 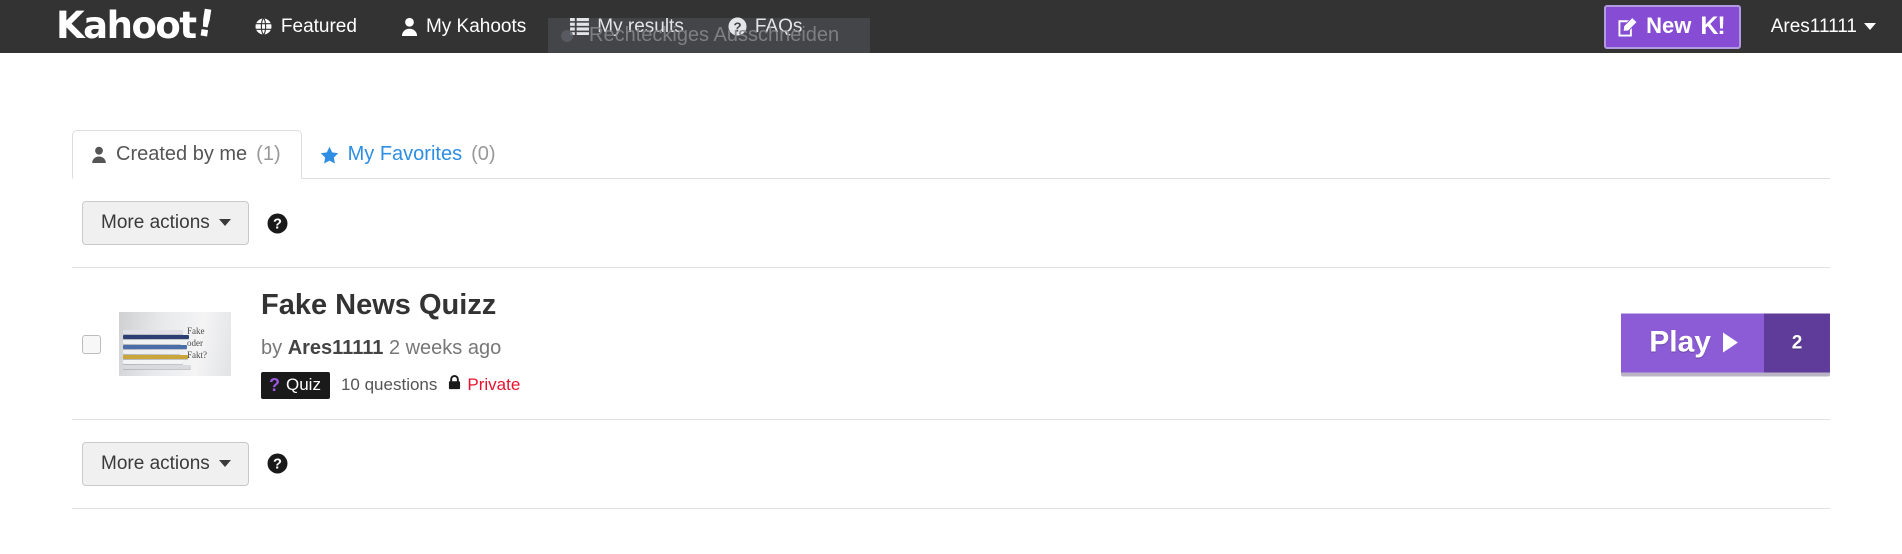 I want to click on user-menu: Ares11111, so click(x=1823, y=27).